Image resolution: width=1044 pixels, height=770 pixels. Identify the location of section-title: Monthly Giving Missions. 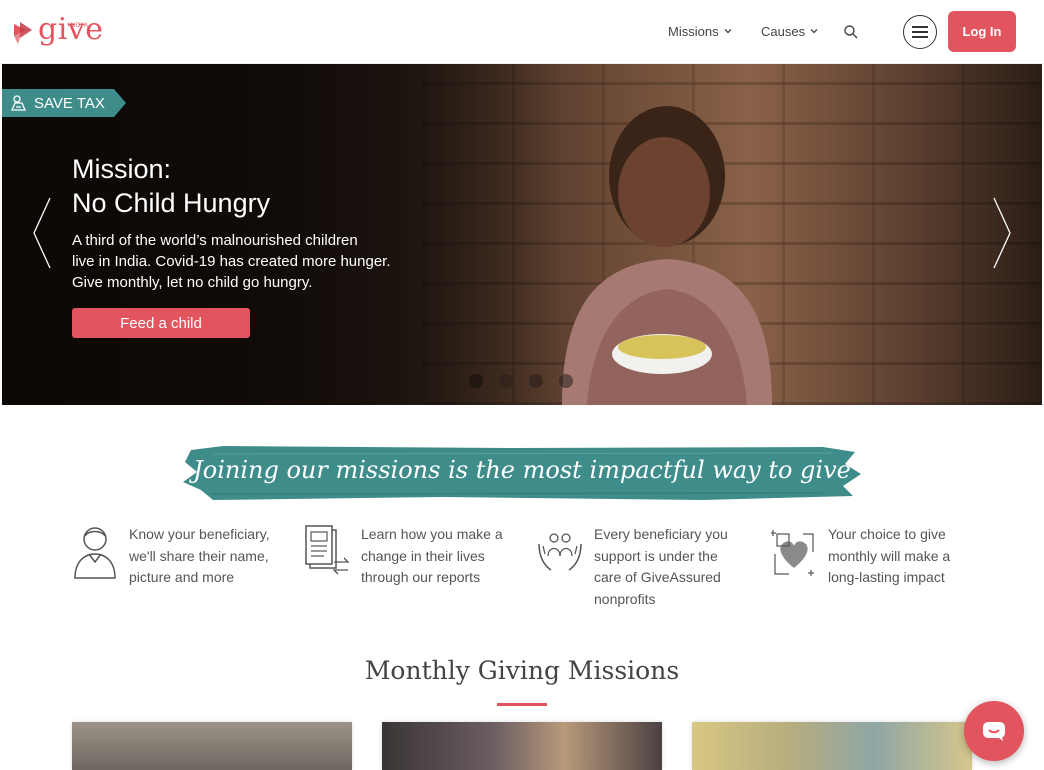
(522, 670).